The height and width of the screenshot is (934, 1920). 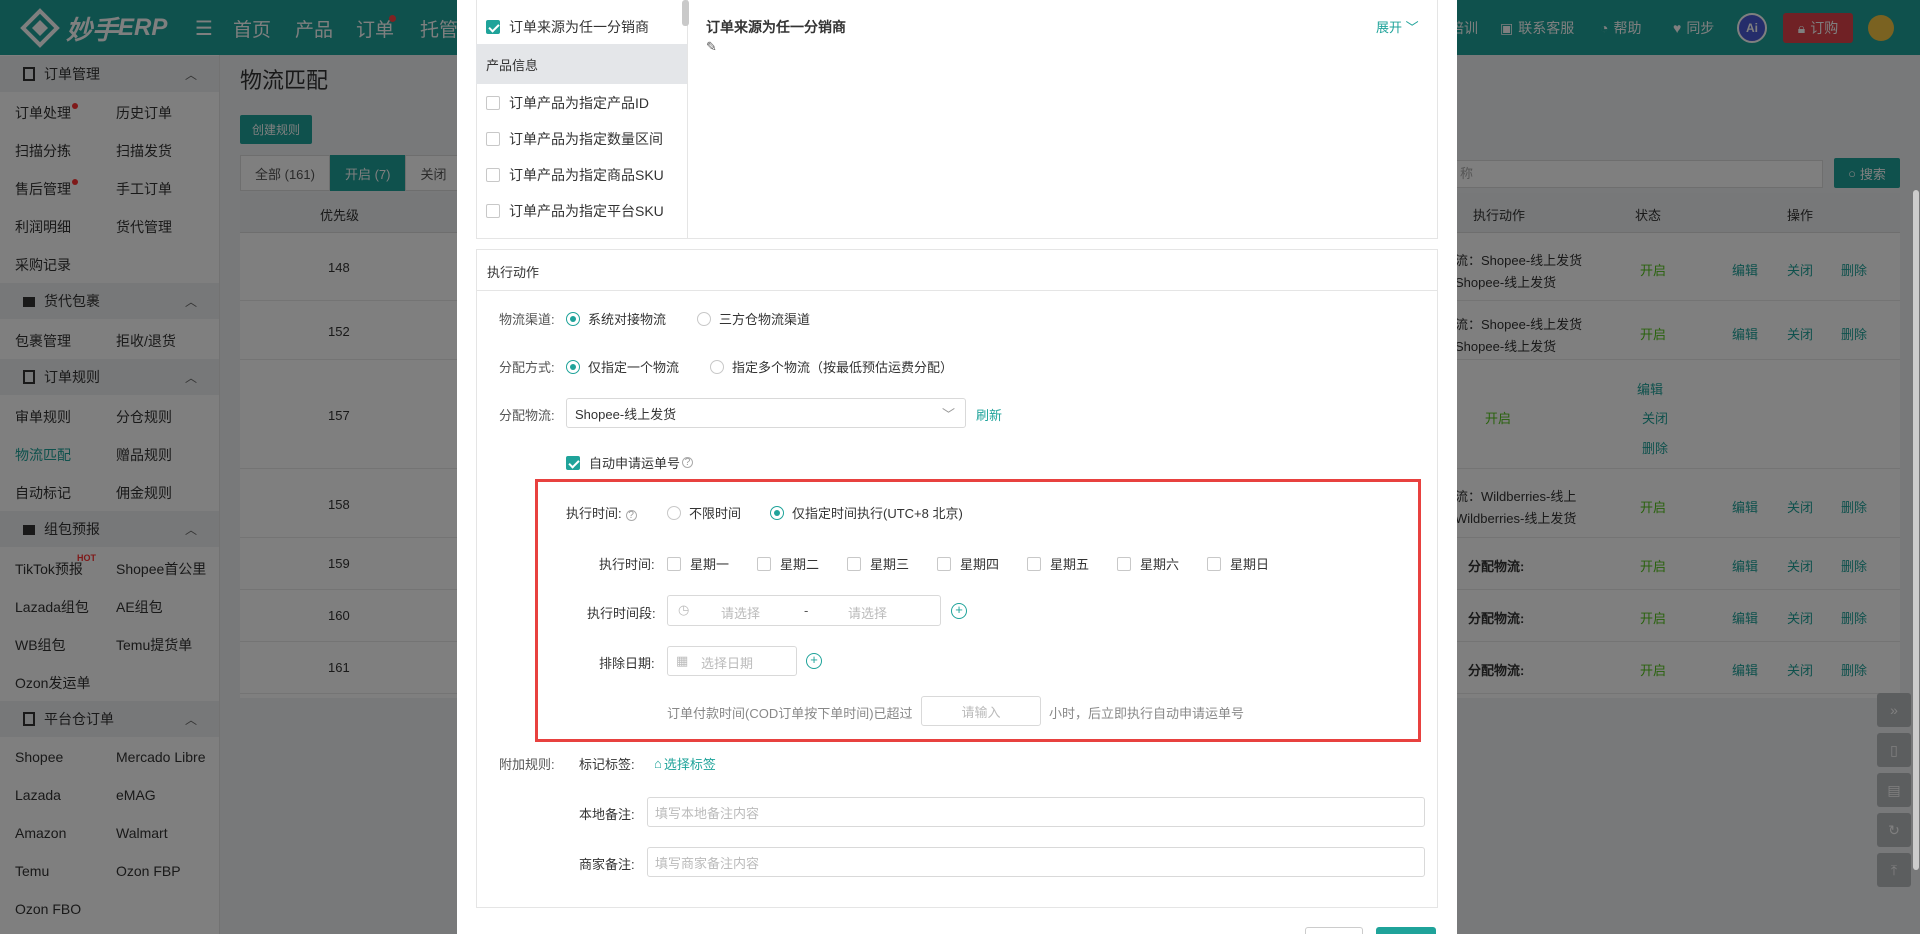 What do you see at coordinates (635, 463) in the screenshot?
I see `auto-apply-label: 自动申请运单号` at bounding box center [635, 463].